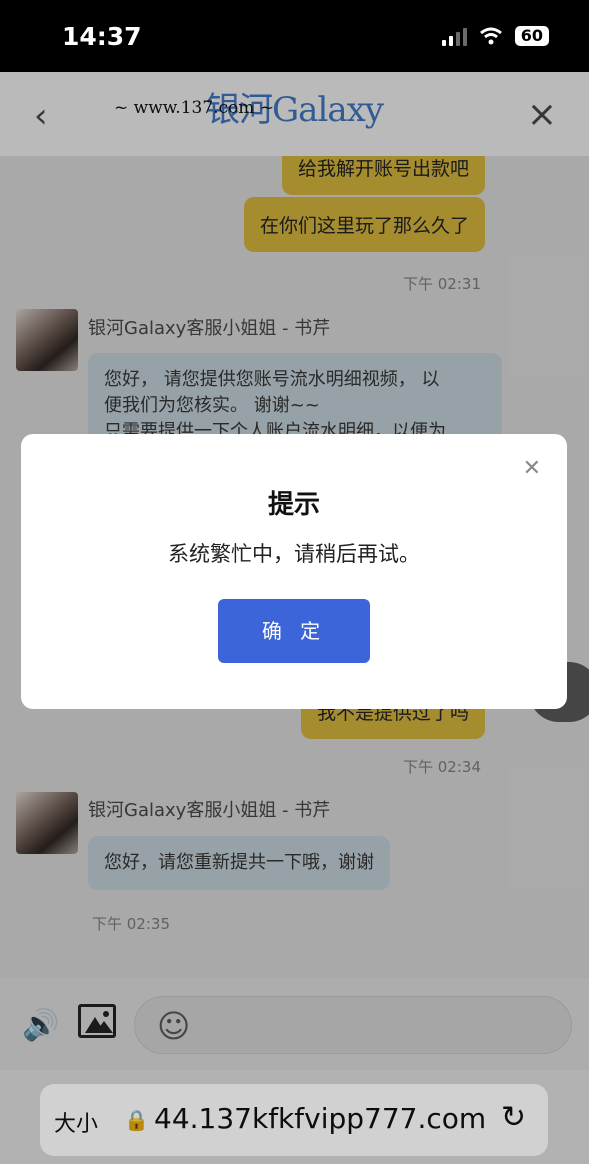  I want to click on wifi-icon, so click(490, 36).